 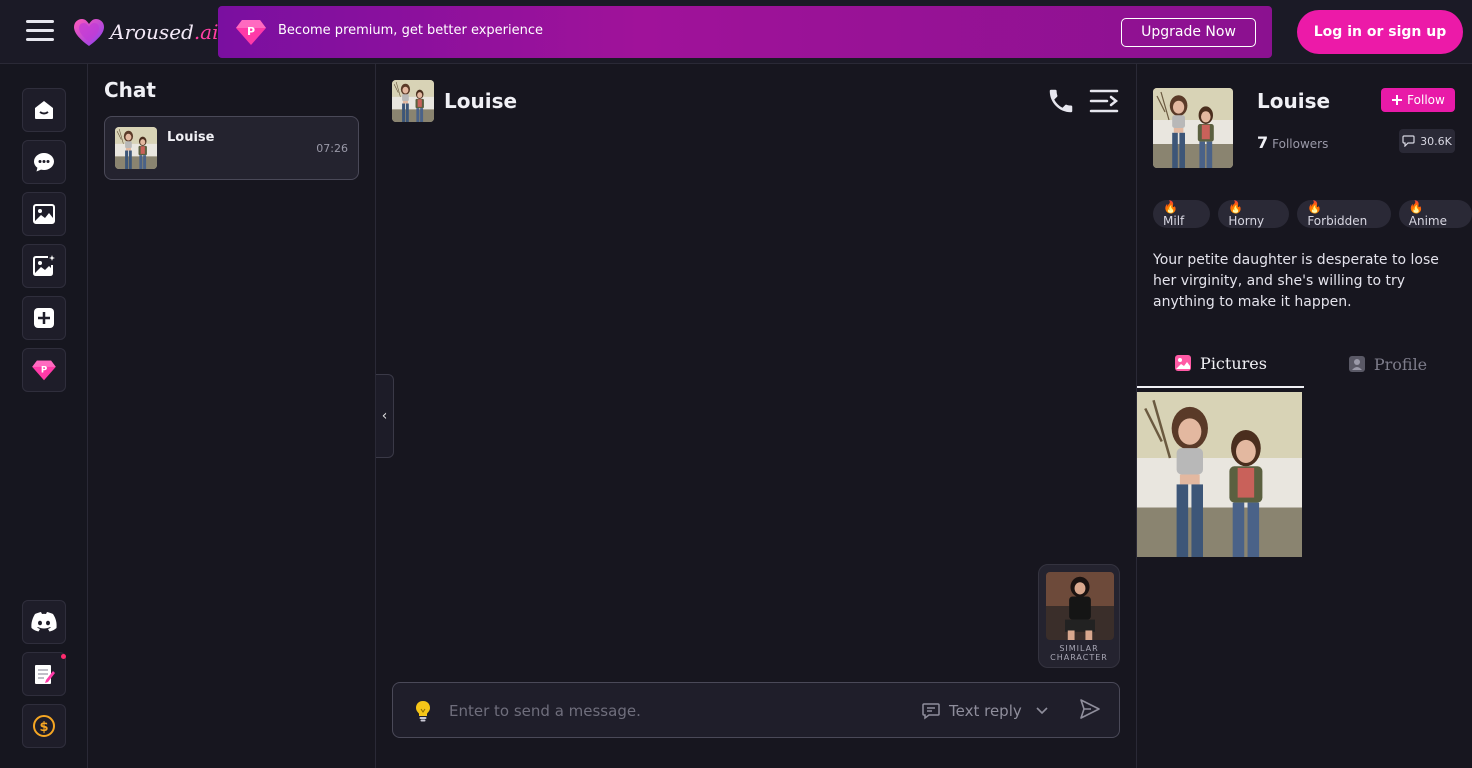 What do you see at coordinates (1380, 32) in the screenshot?
I see `login-signup-button: Log in or sign up` at bounding box center [1380, 32].